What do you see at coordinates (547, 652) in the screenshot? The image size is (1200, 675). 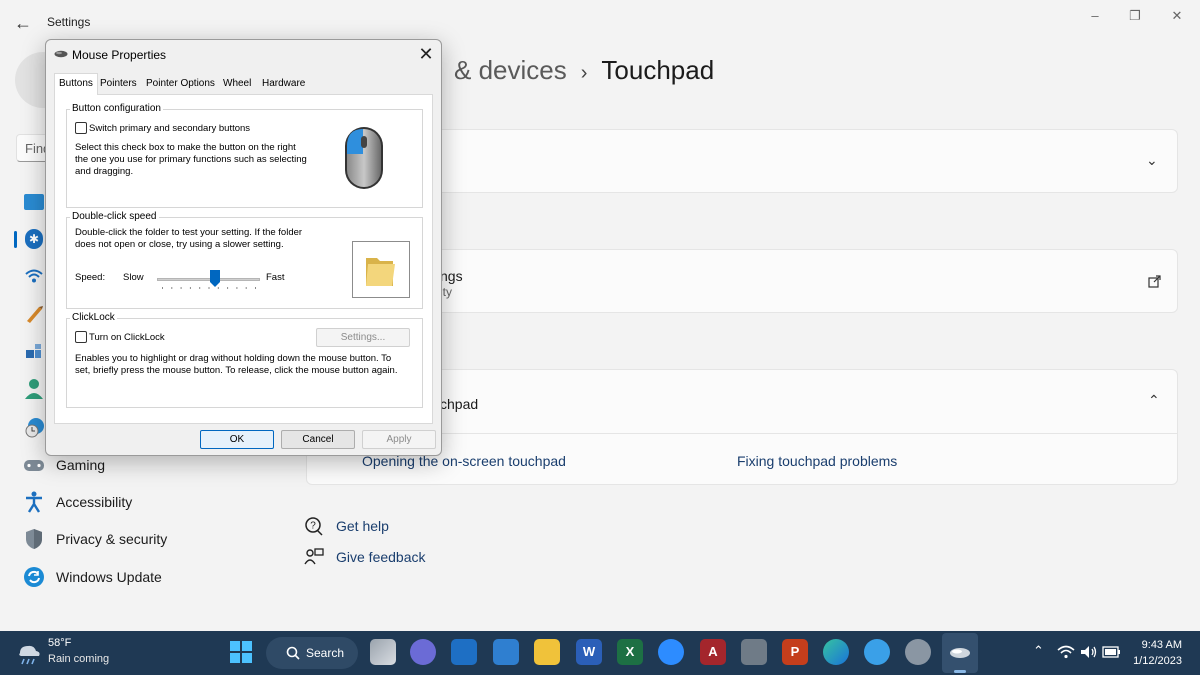 I see `file-explorer-icon` at bounding box center [547, 652].